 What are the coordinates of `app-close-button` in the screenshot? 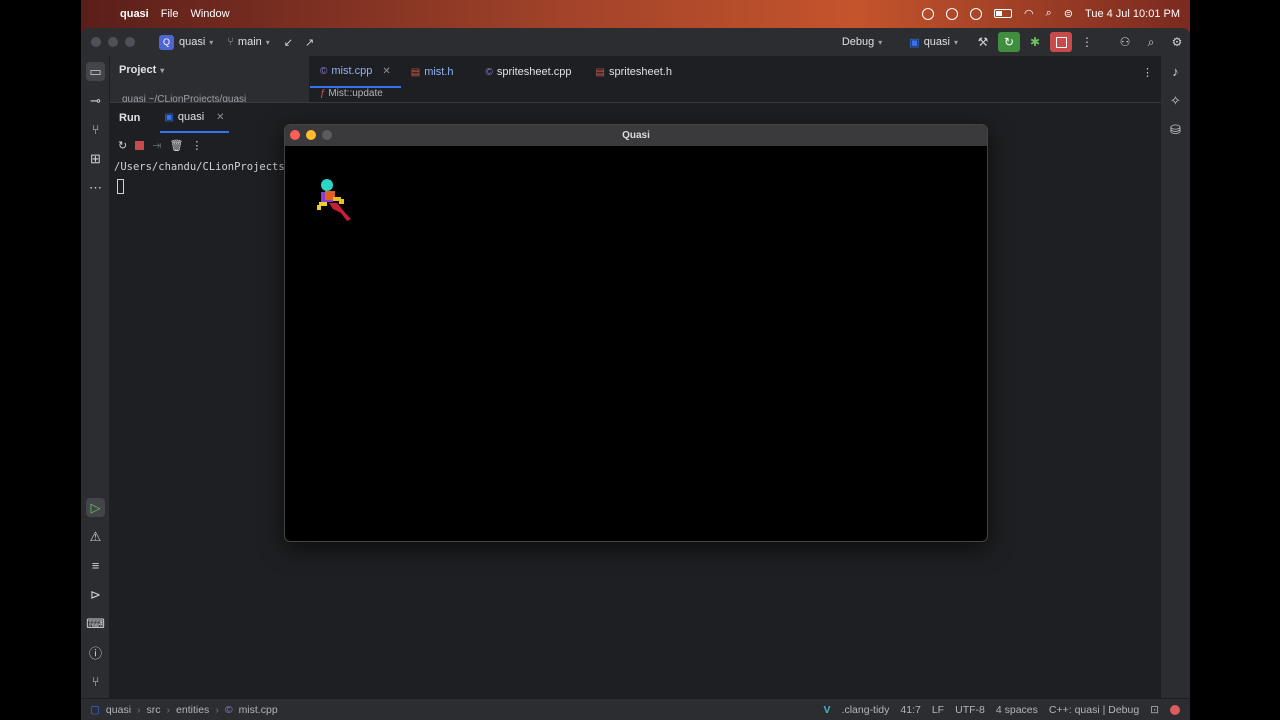 It's located at (295, 135).